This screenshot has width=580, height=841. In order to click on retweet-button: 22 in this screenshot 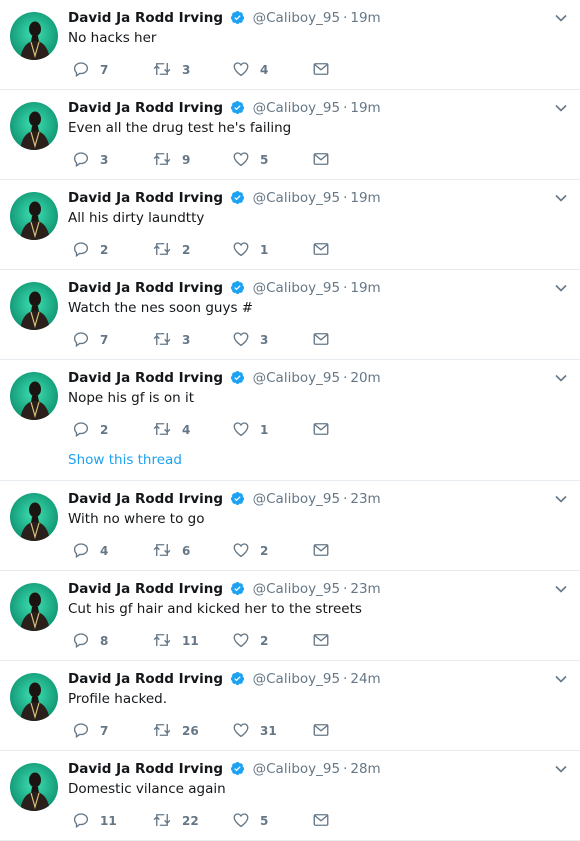, I will do `click(175, 821)`.